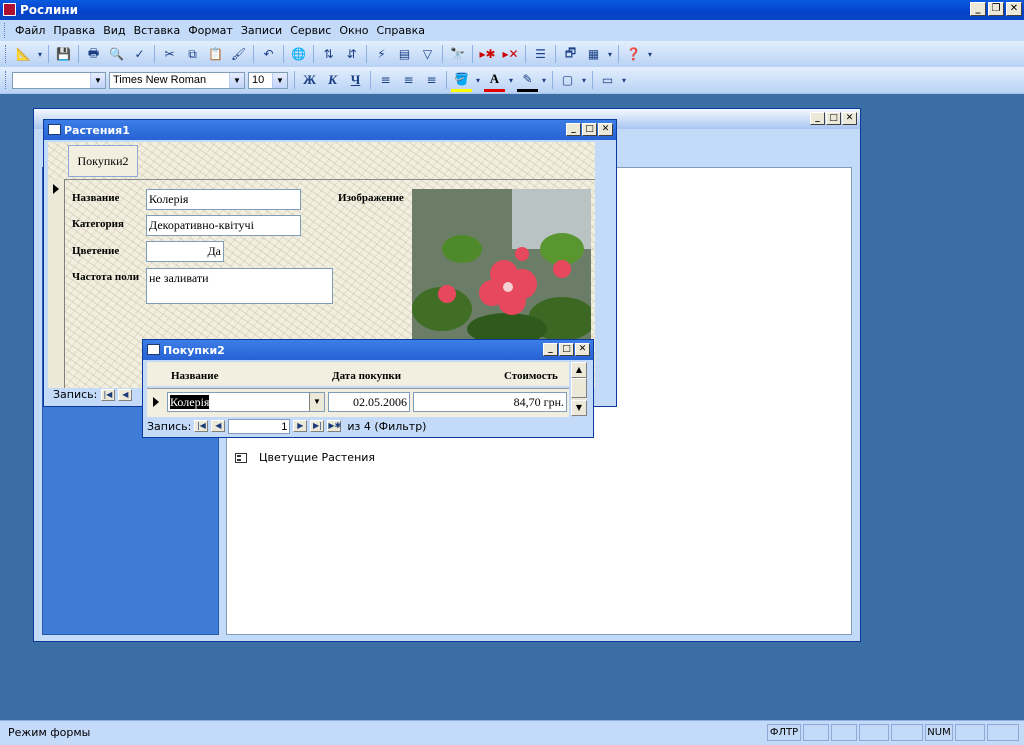 The height and width of the screenshot is (745, 1024). Describe the element at coordinates (401, 30) in the screenshot. I see `menu-help: Справка` at that location.